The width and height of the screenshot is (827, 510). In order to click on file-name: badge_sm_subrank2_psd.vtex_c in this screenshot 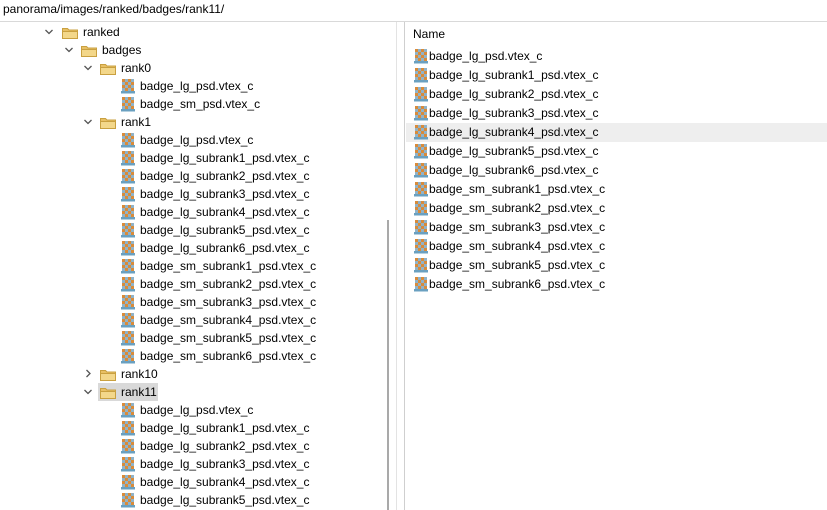, I will do `click(517, 208)`.